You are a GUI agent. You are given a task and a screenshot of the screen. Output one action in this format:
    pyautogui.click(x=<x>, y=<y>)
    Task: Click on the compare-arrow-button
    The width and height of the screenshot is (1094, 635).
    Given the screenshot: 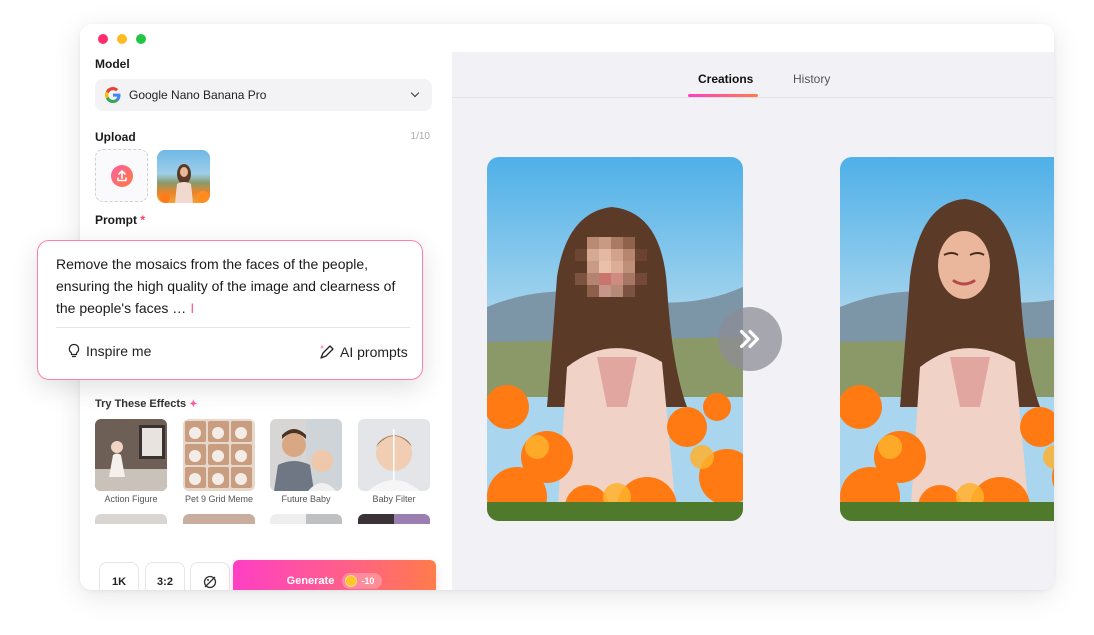 What is the action you would take?
    pyautogui.click(x=750, y=339)
    